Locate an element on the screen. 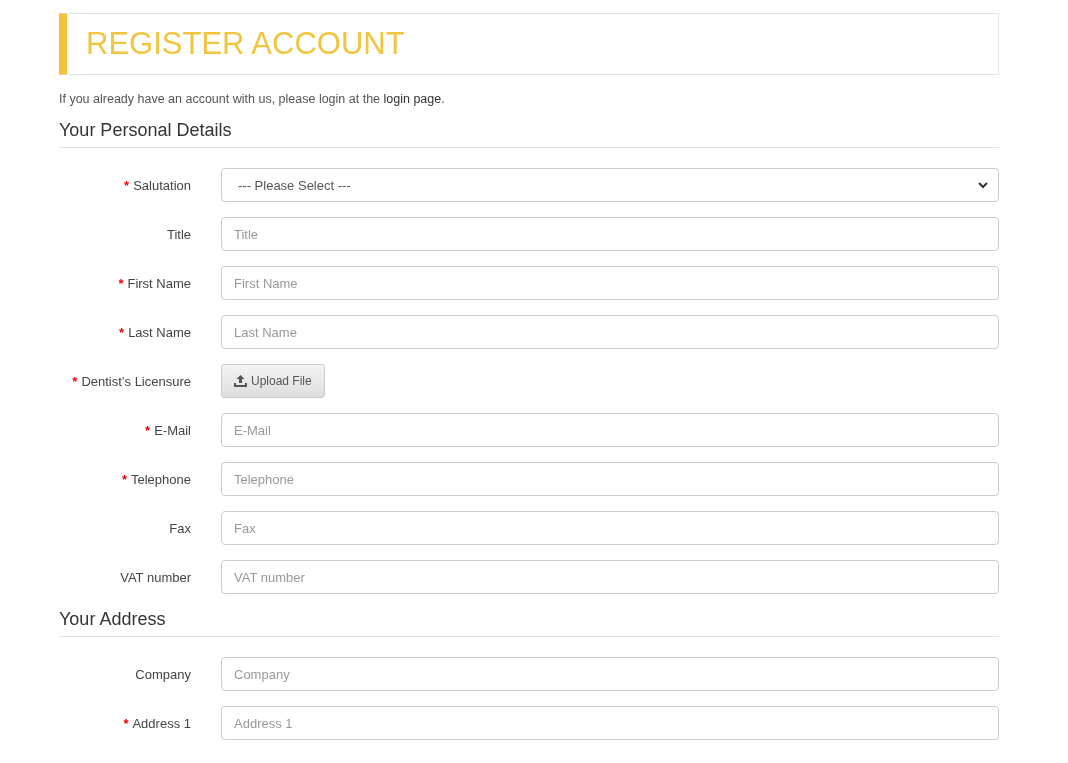 Image resolution: width=1068 pixels, height=763 pixels. section-heading: Your Personal Details is located at coordinates (529, 134).